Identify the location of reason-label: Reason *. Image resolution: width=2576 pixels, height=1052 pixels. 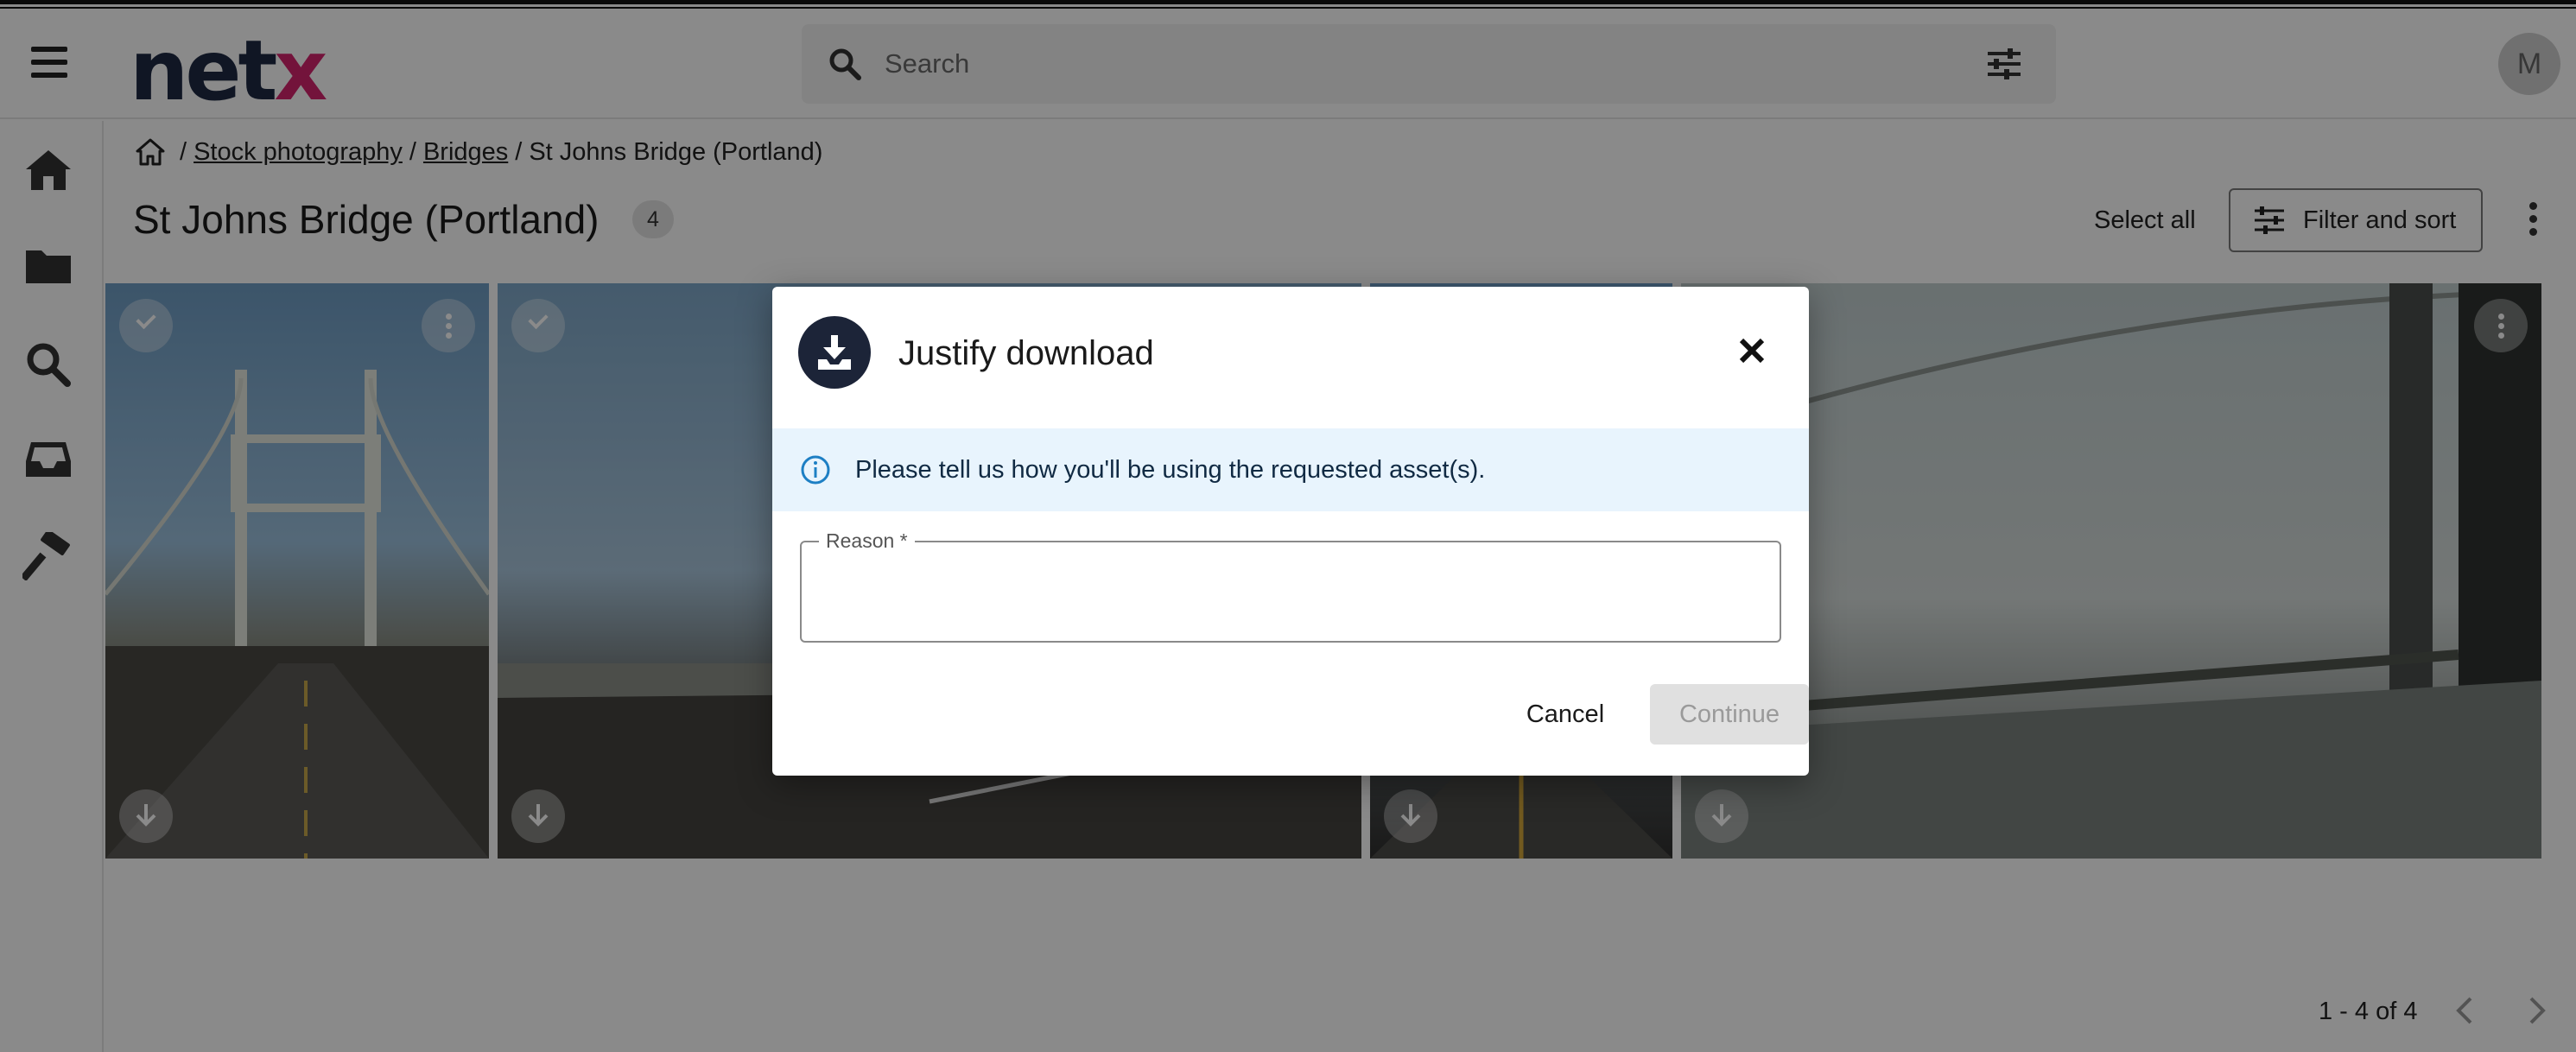
(867, 541).